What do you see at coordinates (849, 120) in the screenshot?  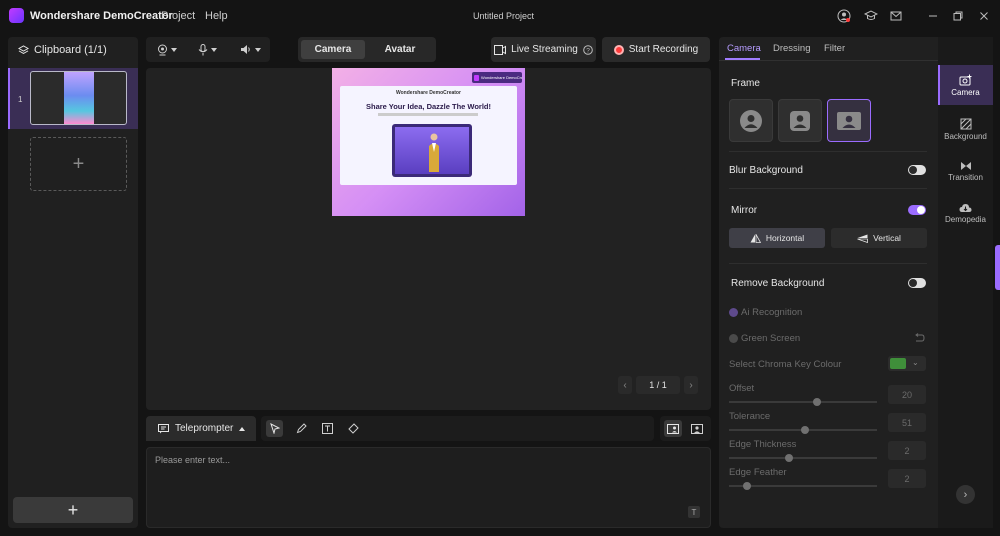 I see `frame-rectangle-button` at bounding box center [849, 120].